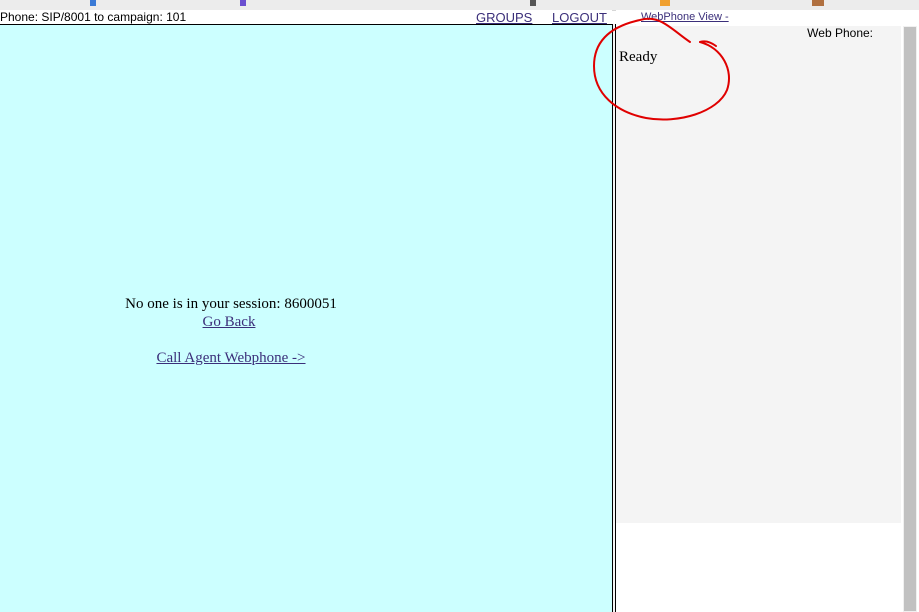  Describe the element at coordinates (93, 17) in the screenshot. I see `phone-campaign-info: Phone: SIP/8001 to campaign: 101` at that location.